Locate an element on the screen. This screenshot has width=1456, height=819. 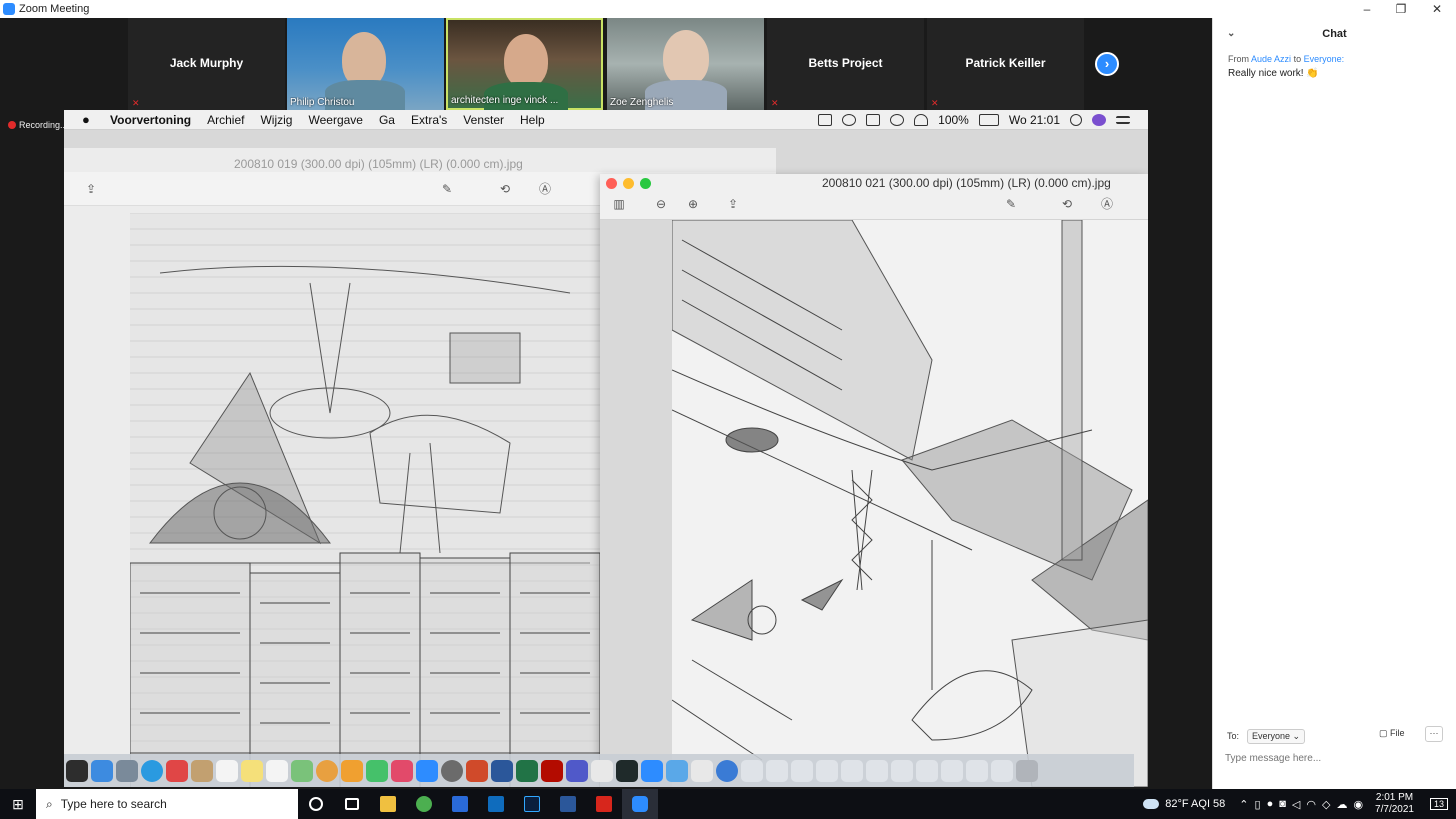
taskbar-acrobat is located at coordinates (604, 804).